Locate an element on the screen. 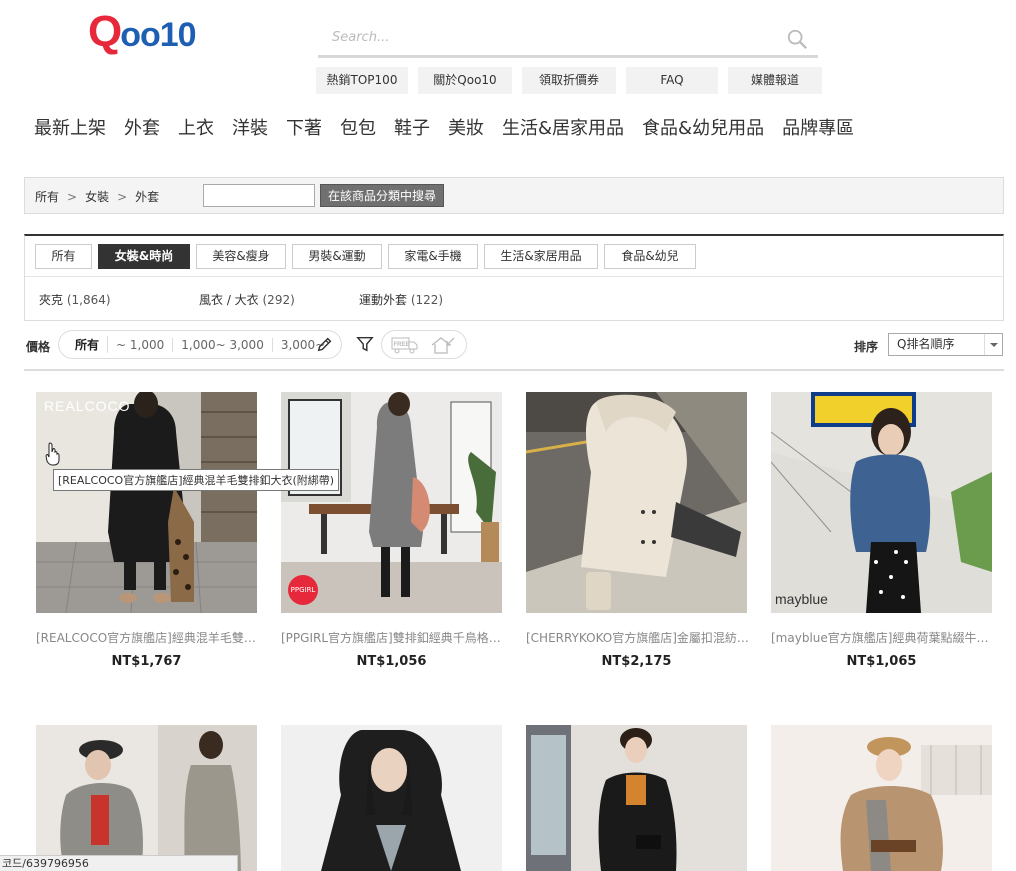 Image resolution: width=1016 pixels, height=871 pixels. quick-links: 熱銷TOP100 關於Qoo10 領取折價券 FAQ 媒體報道 is located at coordinates (569, 80).